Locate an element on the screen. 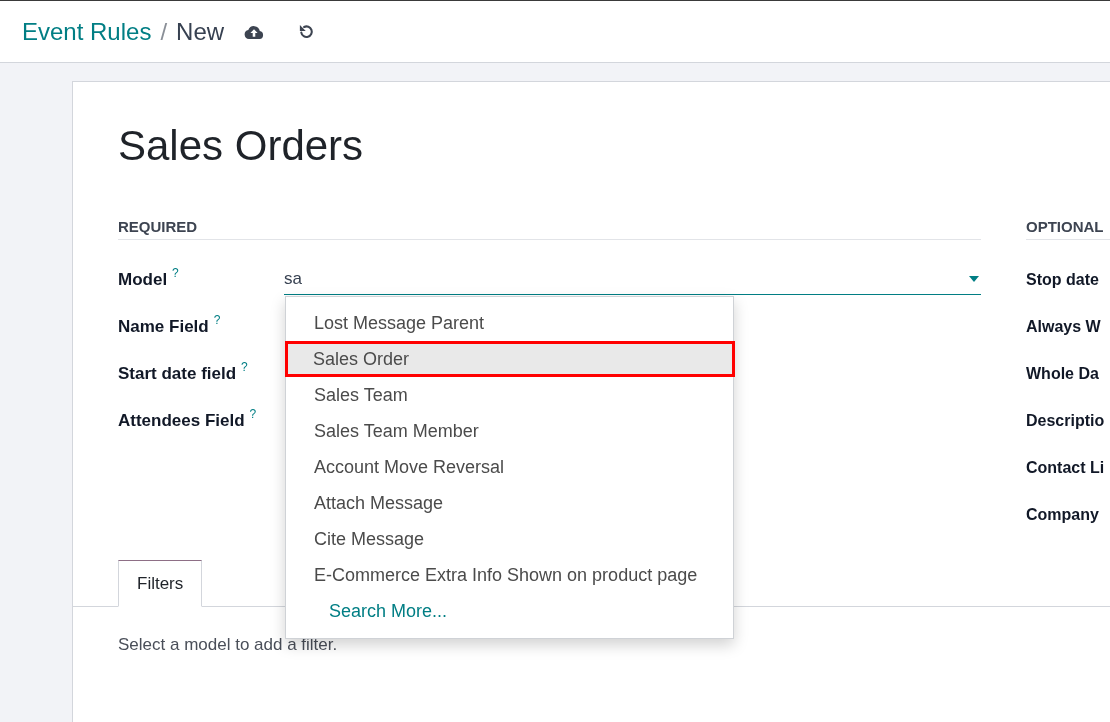 This screenshot has width=1110, height=722. dropdown-option: Account Move Reversal is located at coordinates (509, 467).